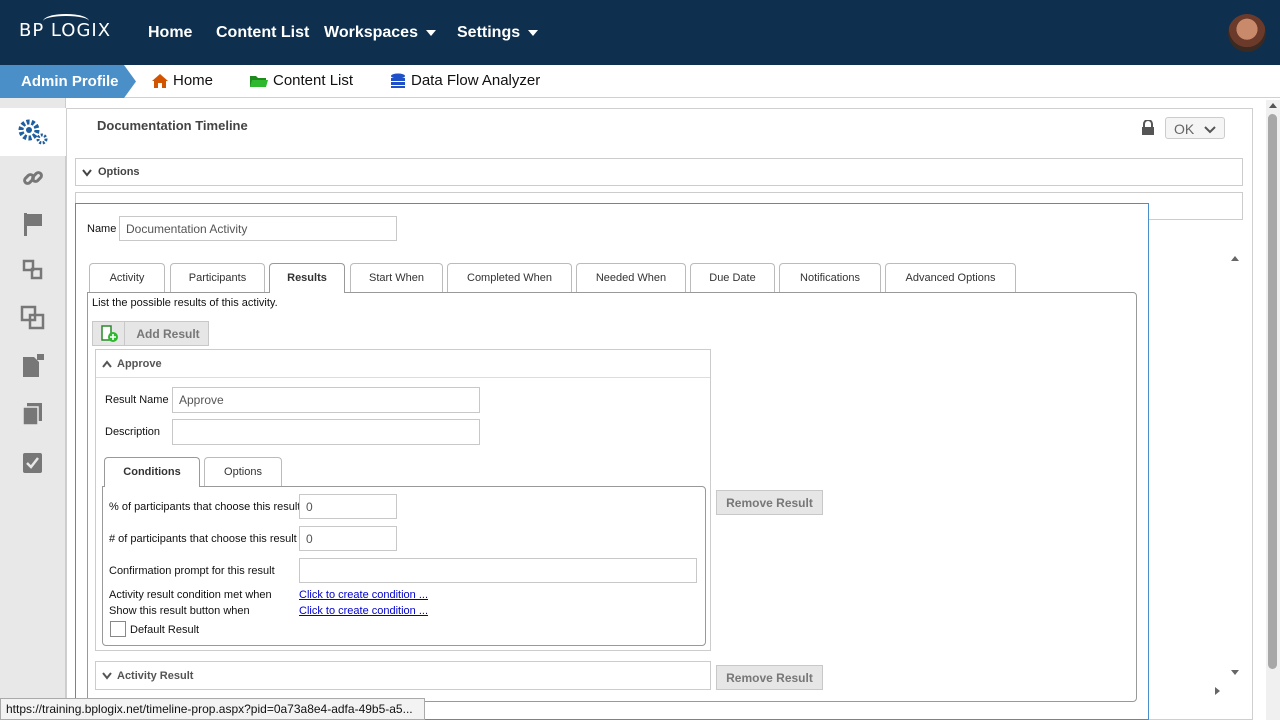 The width and height of the screenshot is (1280, 720). Describe the element at coordinates (1218, 691) in the screenshot. I see `scroll-right-icon` at that location.